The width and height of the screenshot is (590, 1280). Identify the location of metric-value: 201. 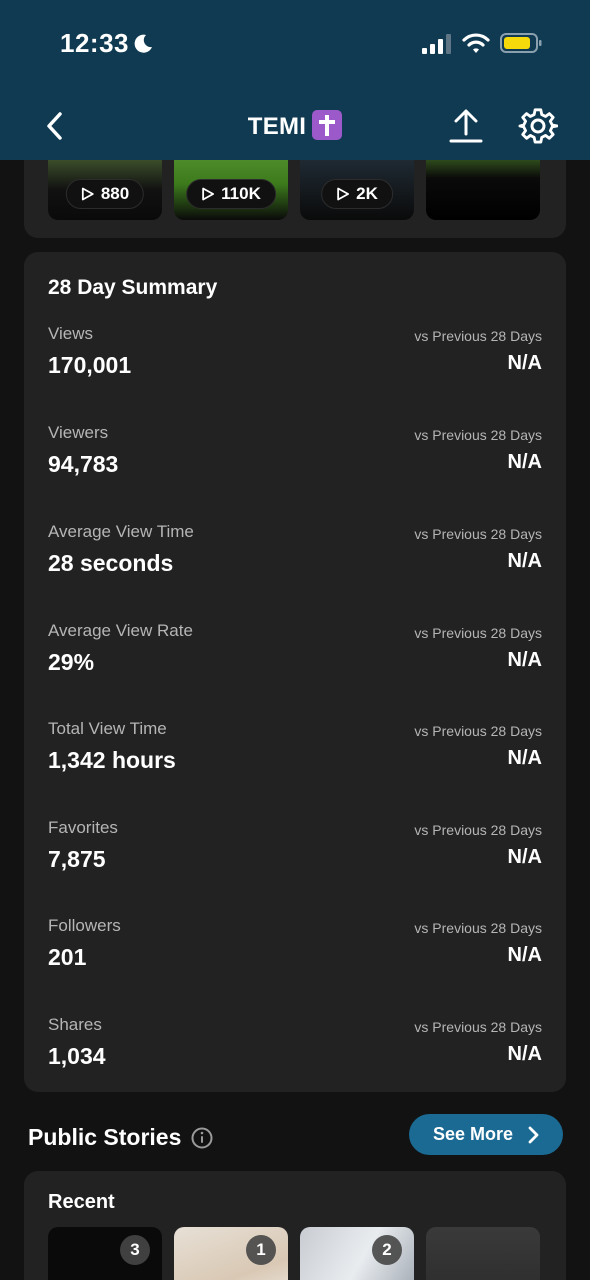
(67, 957).